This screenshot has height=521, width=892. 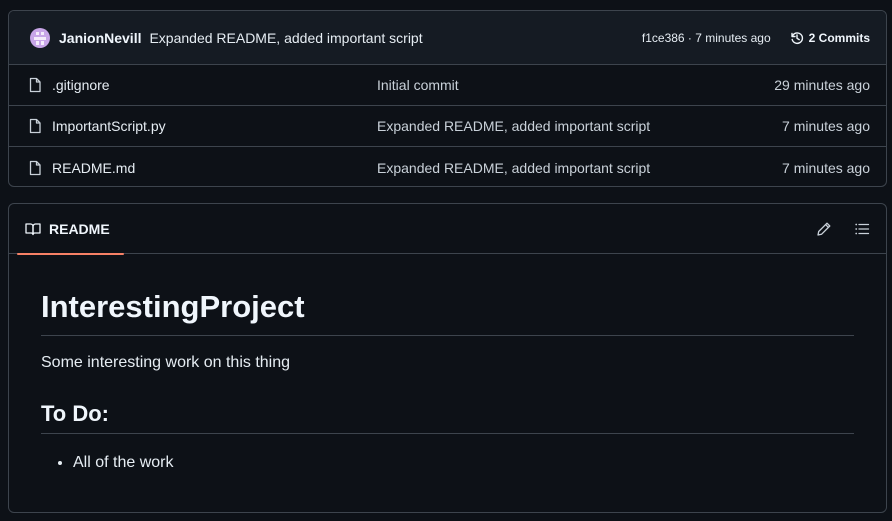 What do you see at coordinates (447, 312) in the screenshot?
I see `readme-title: InterestingProject` at bounding box center [447, 312].